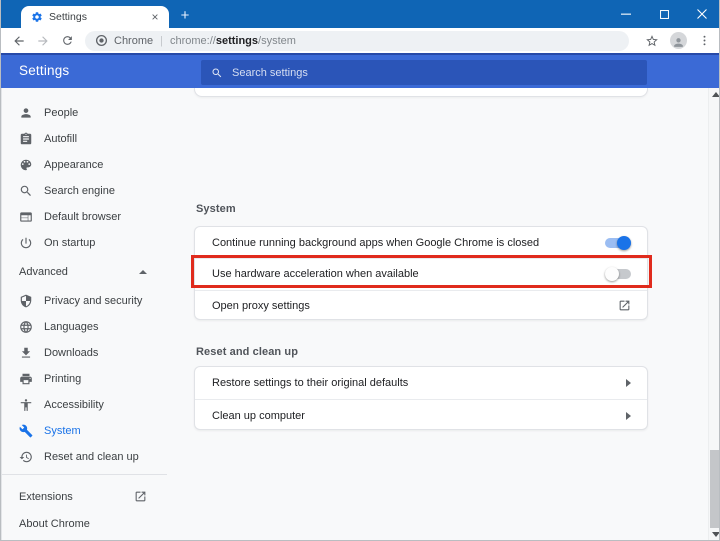 This screenshot has height=541, width=720. I want to click on site-chip-label: Chrome, so click(134, 40).